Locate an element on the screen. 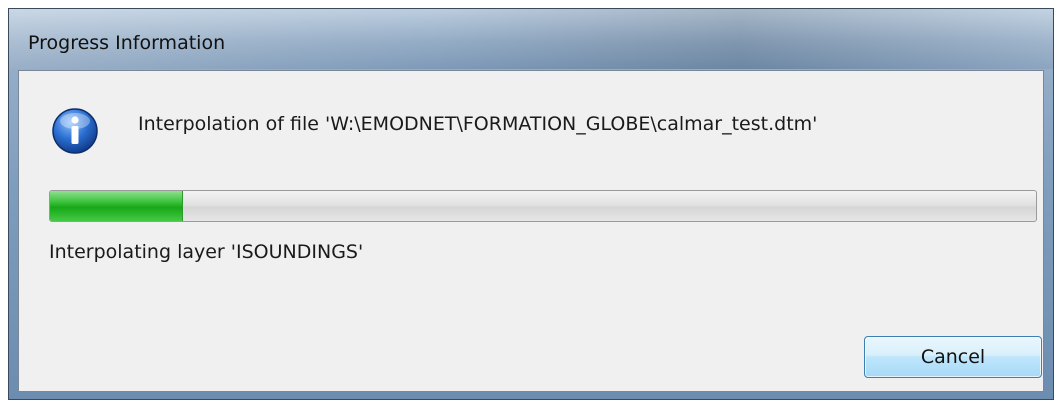 The width and height of the screenshot is (1063, 409). title-bar: Progress Information is located at coordinates (531, 39).